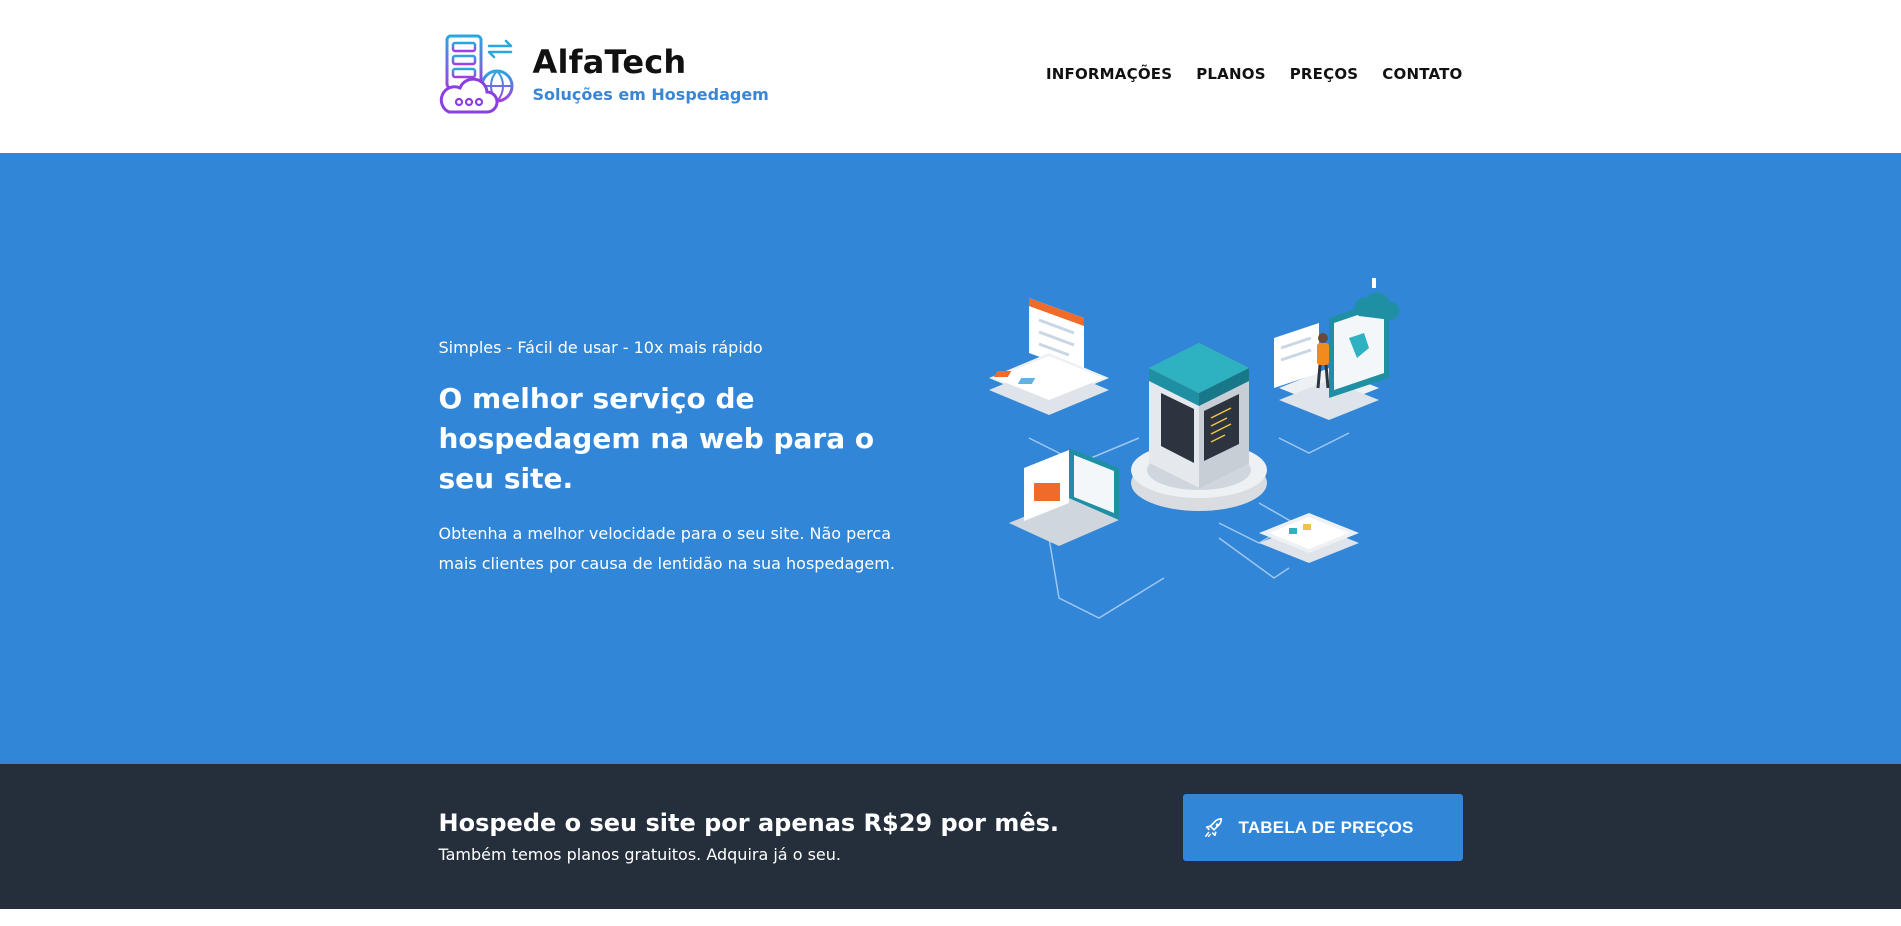 Image resolution: width=1901 pixels, height=926 pixels. What do you see at coordinates (1230, 74) in the screenshot?
I see `nav-item-planos: PLANOS` at bounding box center [1230, 74].